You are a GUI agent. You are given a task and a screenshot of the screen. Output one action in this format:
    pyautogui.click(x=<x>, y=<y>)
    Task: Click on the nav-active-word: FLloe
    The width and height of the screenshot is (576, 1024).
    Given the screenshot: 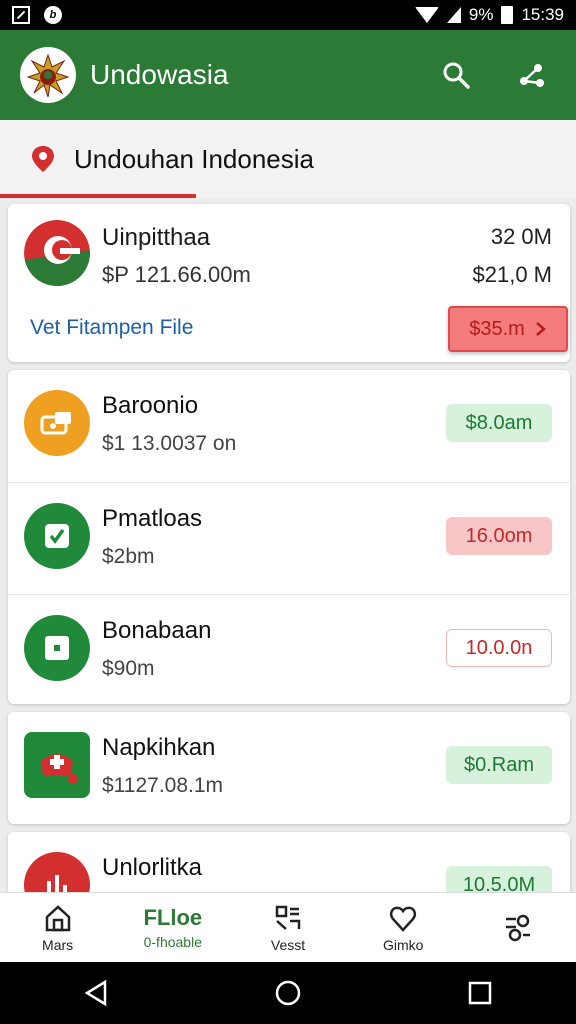 What is the action you would take?
    pyautogui.click(x=173, y=917)
    